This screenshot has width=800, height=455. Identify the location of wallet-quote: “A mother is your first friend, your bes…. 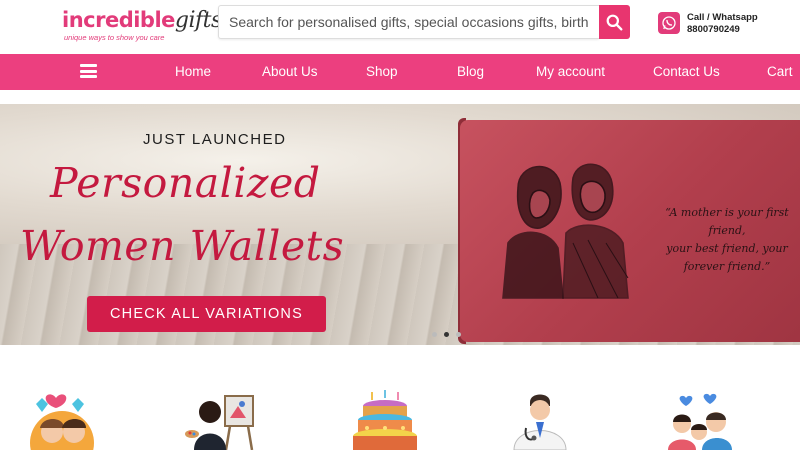
(723, 240).